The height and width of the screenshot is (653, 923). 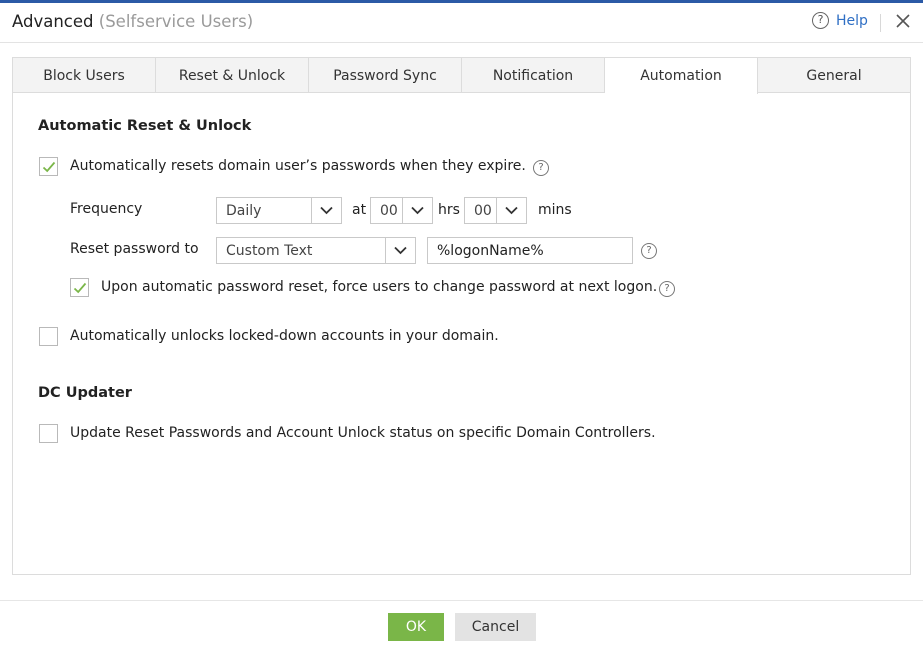 I want to click on reset-password-type-select: Custom Text, so click(x=316, y=250).